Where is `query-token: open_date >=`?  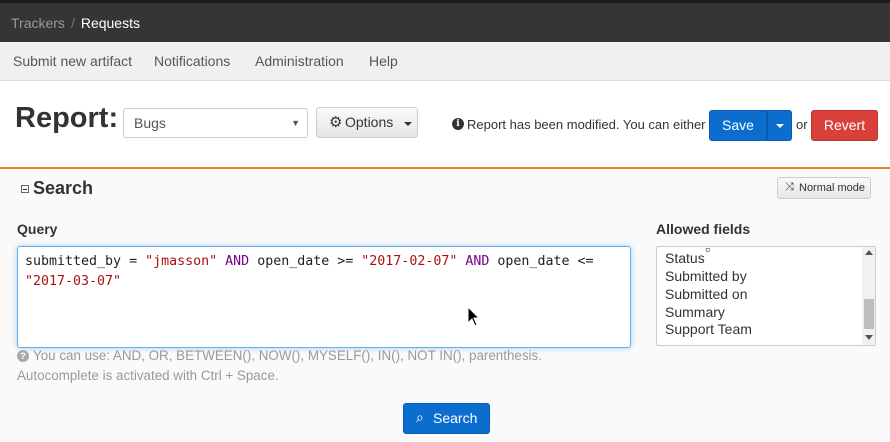
query-token: open_date >= is located at coordinates (305, 261).